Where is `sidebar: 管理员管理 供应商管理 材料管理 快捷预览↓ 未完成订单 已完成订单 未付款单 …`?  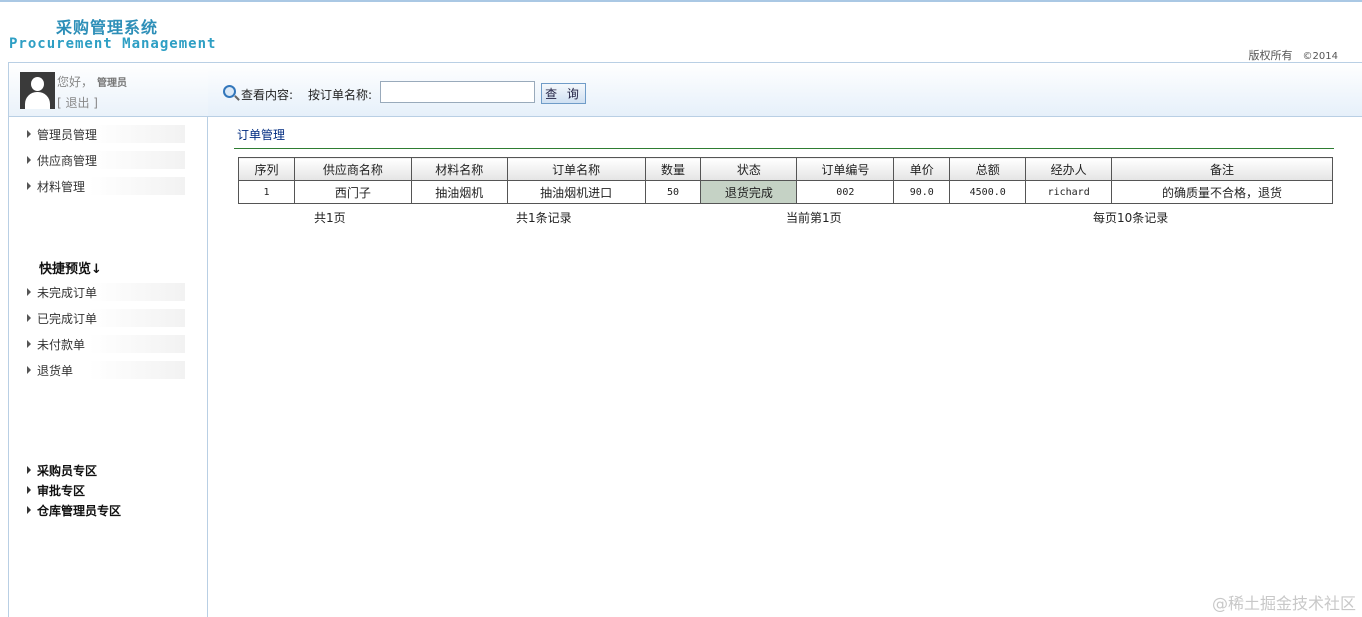
sidebar: 管理员管理 供应商管理 材料管理 快捷预览↓ 未完成订单 已完成订单 未付款单 … is located at coordinates (108, 367).